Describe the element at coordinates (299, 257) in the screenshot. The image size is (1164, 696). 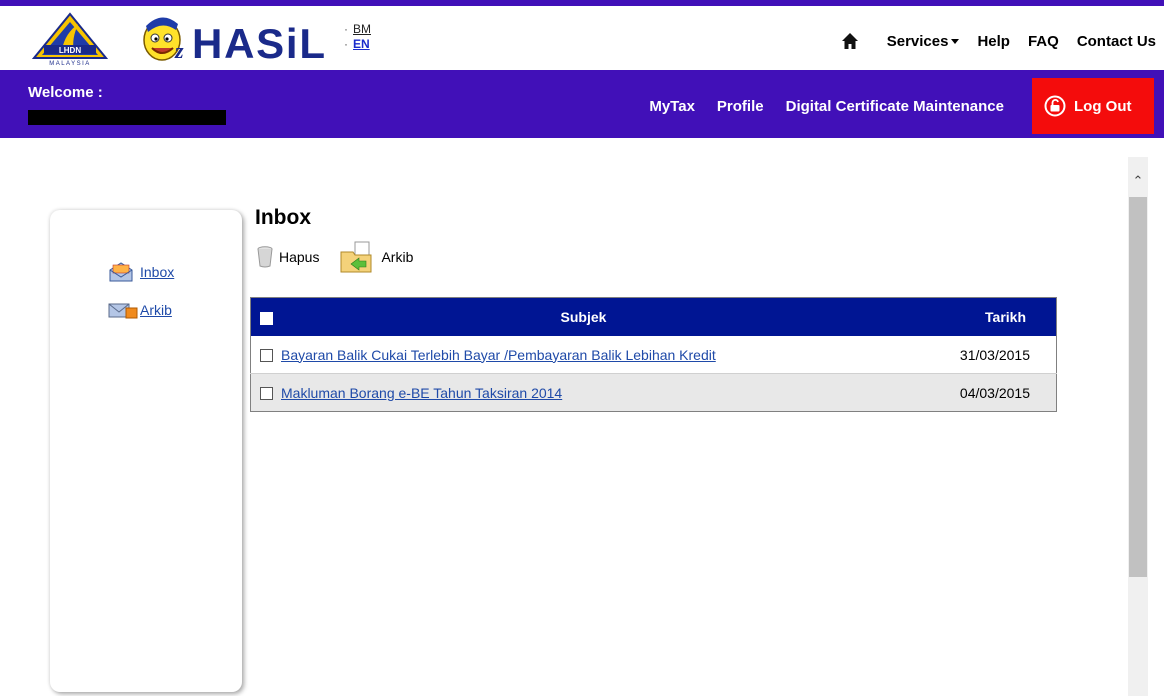
I see `delete-label: Hapus` at that location.